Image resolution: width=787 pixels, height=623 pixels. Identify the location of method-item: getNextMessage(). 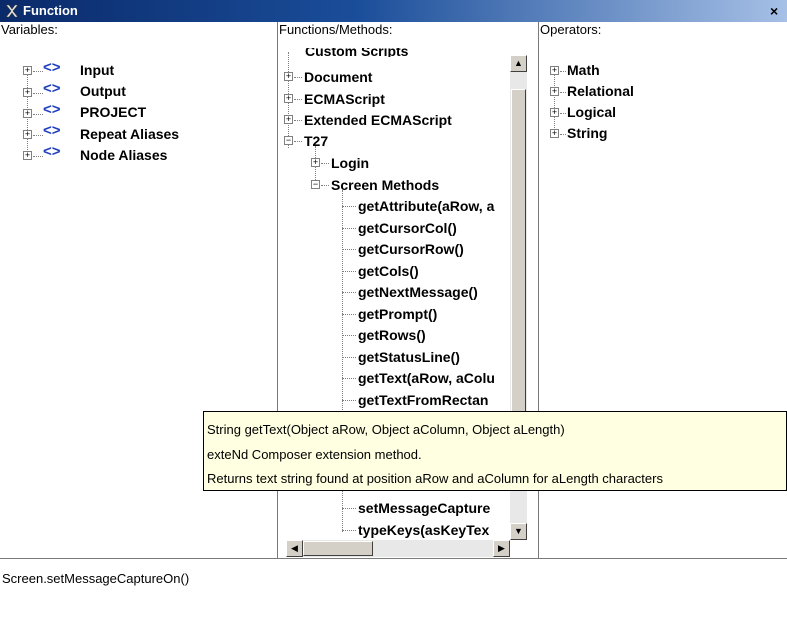
(418, 292).